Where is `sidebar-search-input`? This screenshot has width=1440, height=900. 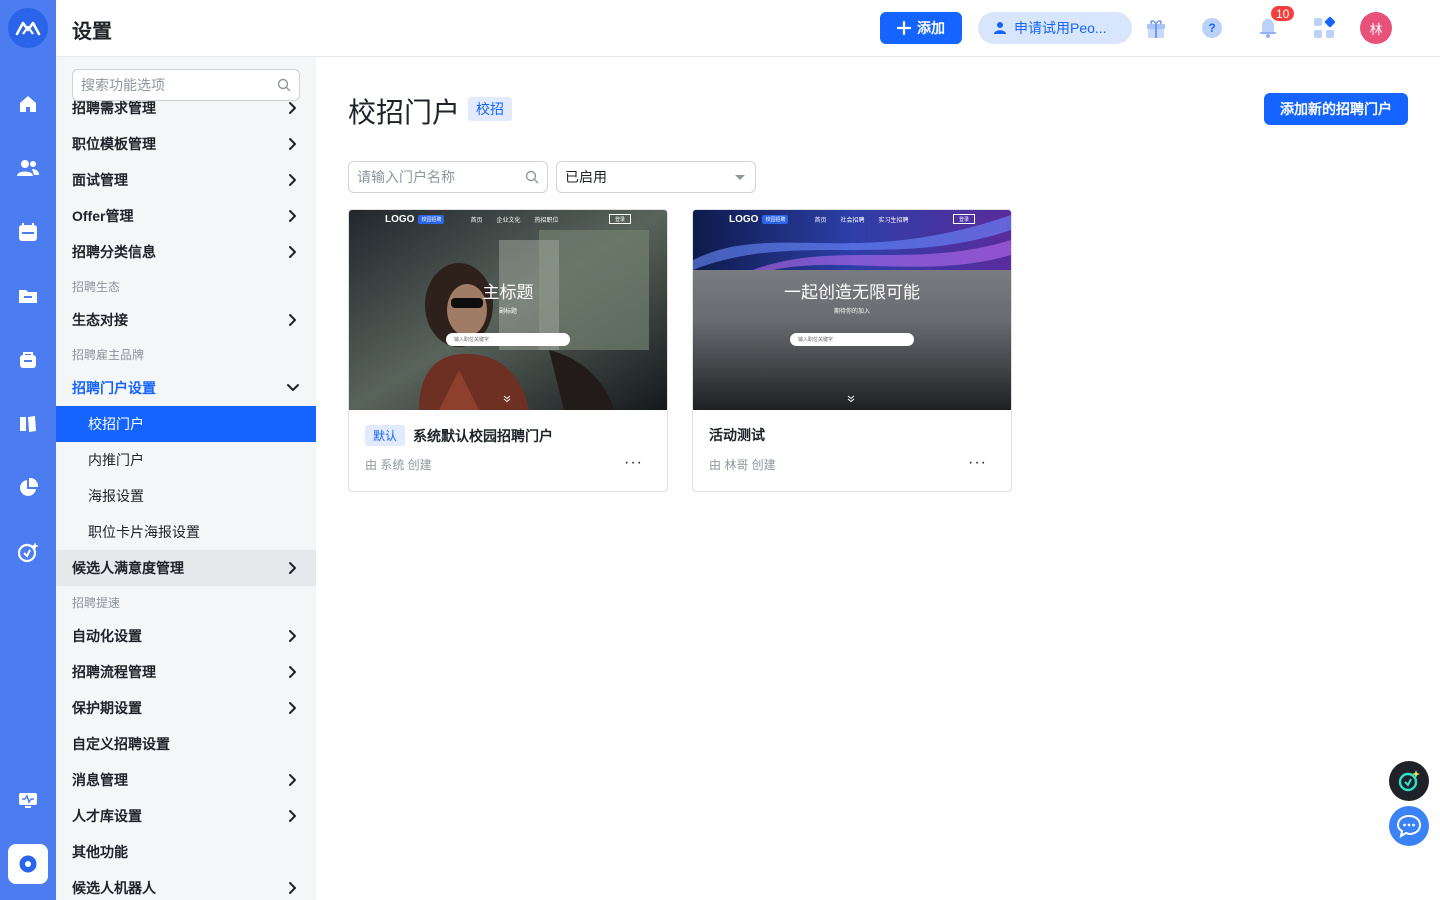 sidebar-search-input is located at coordinates (168, 85).